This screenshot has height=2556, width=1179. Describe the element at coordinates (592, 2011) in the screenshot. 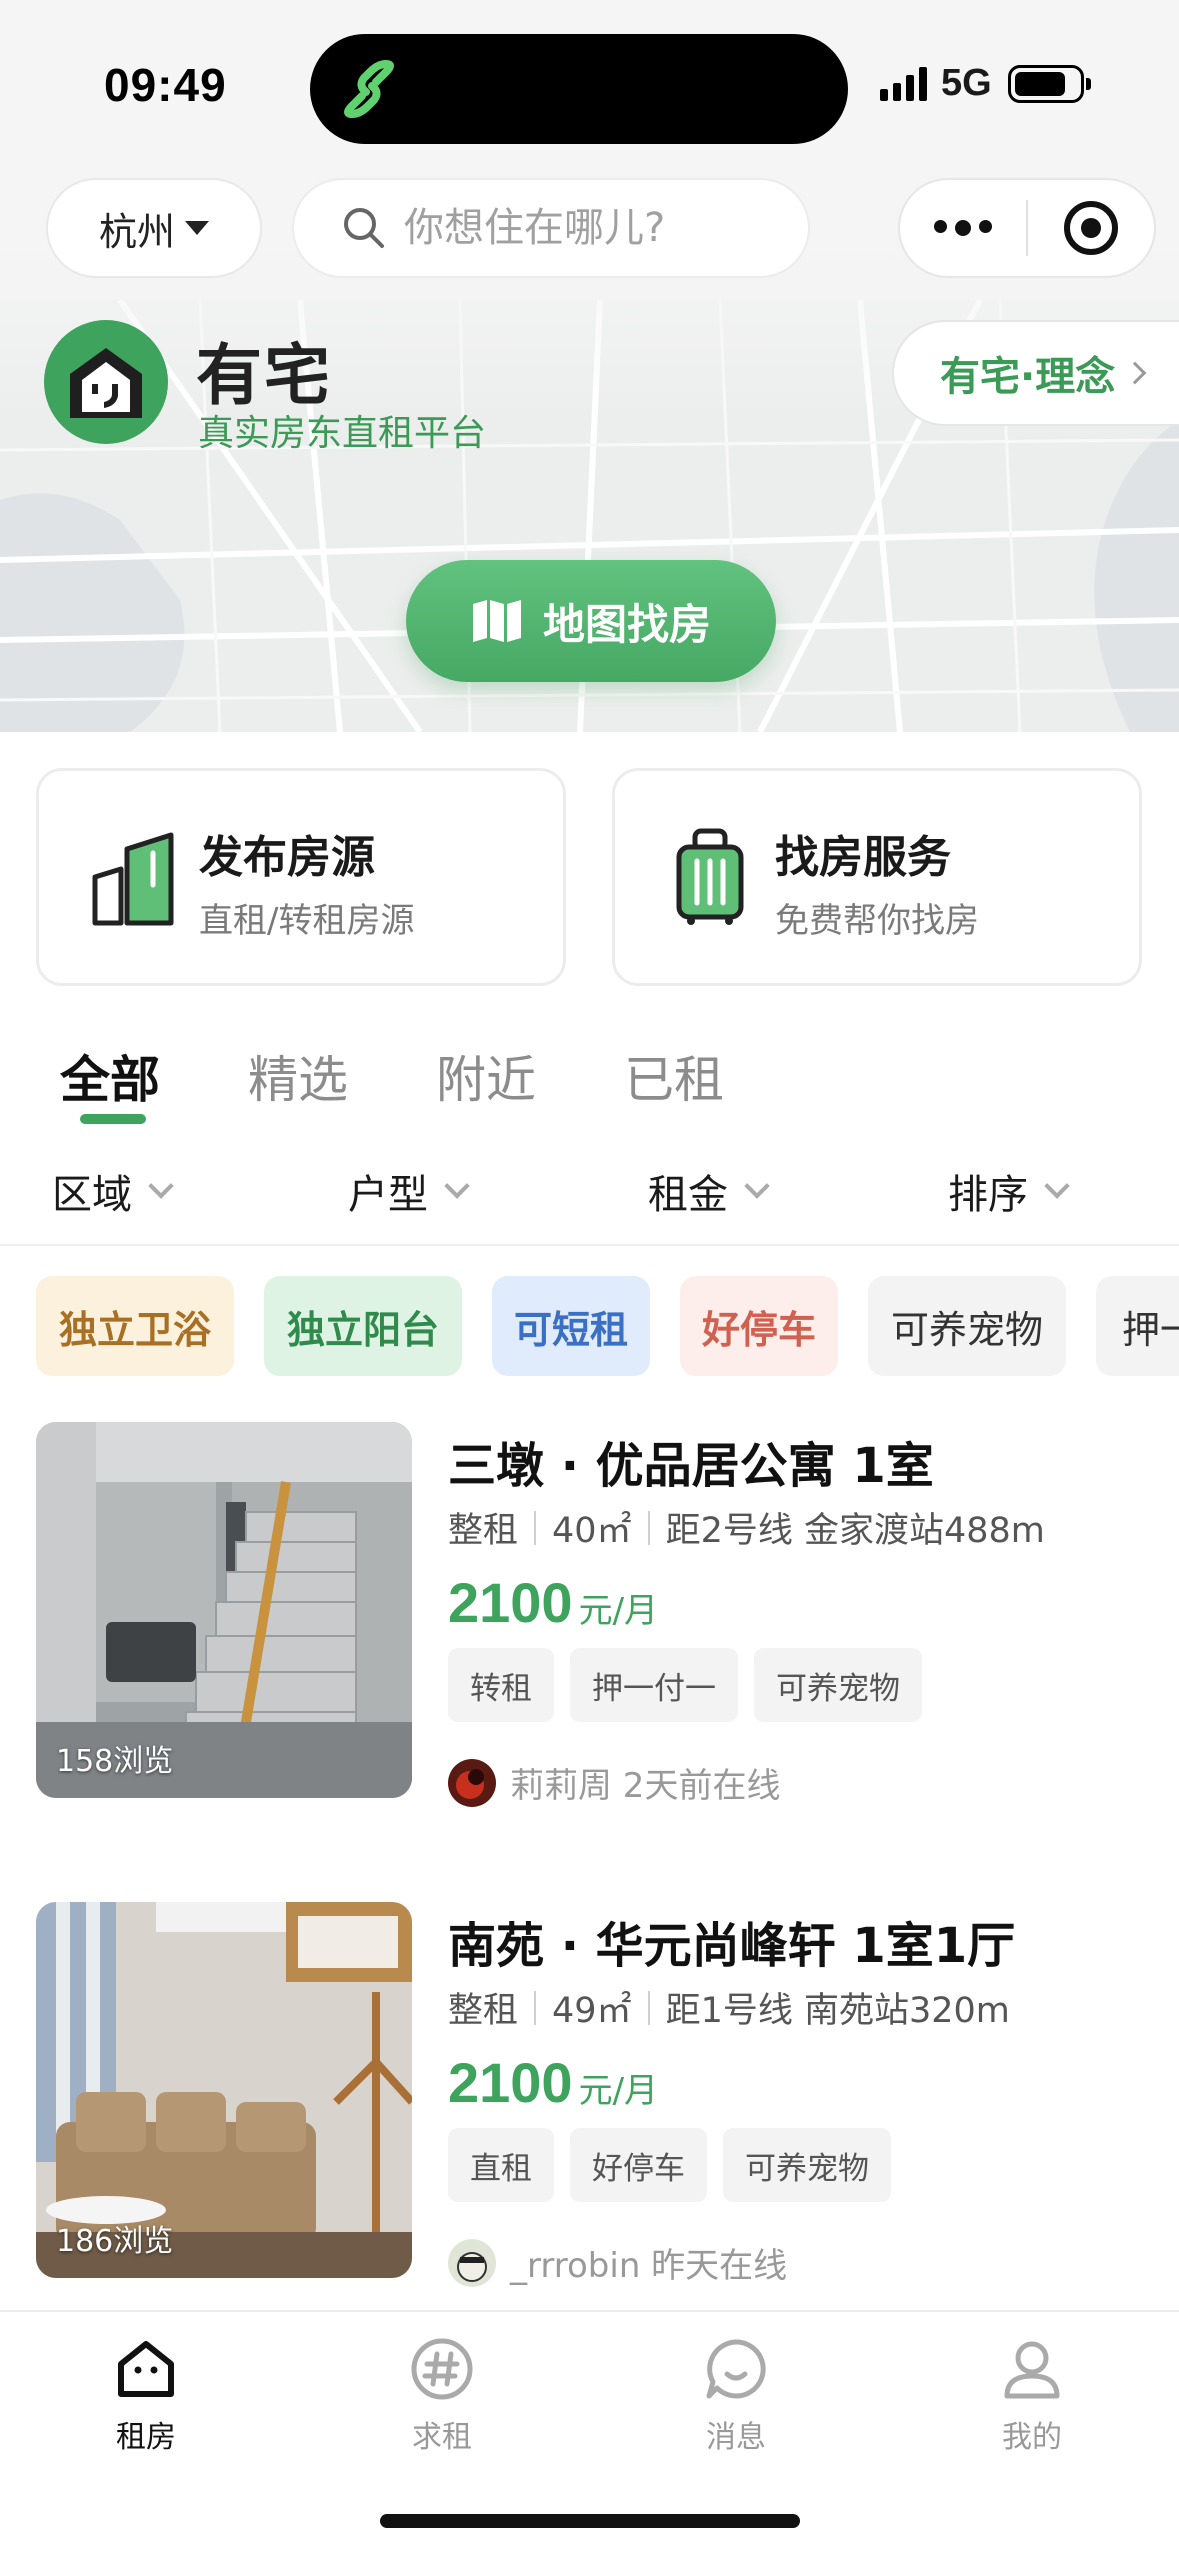

I see `listing-area: 49㎡` at that location.